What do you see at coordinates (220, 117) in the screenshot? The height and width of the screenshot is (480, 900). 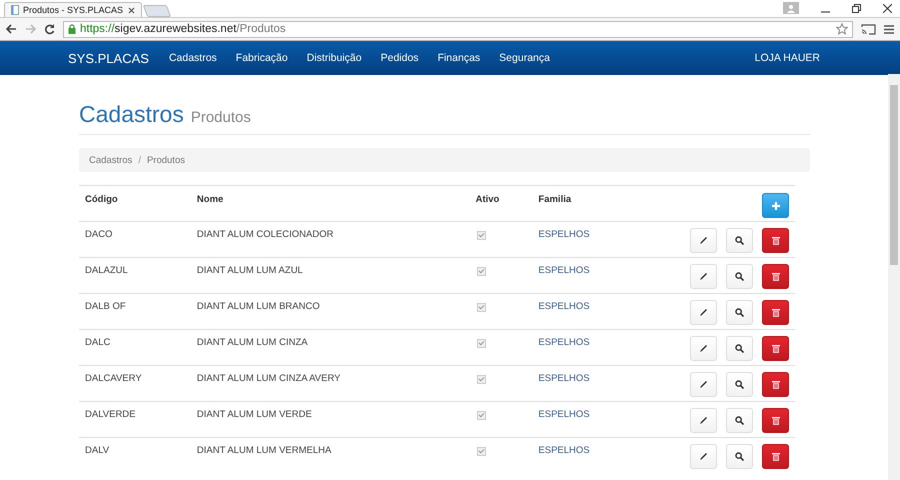 I see `page-subtitle: Produtos` at bounding box center [220, 117].